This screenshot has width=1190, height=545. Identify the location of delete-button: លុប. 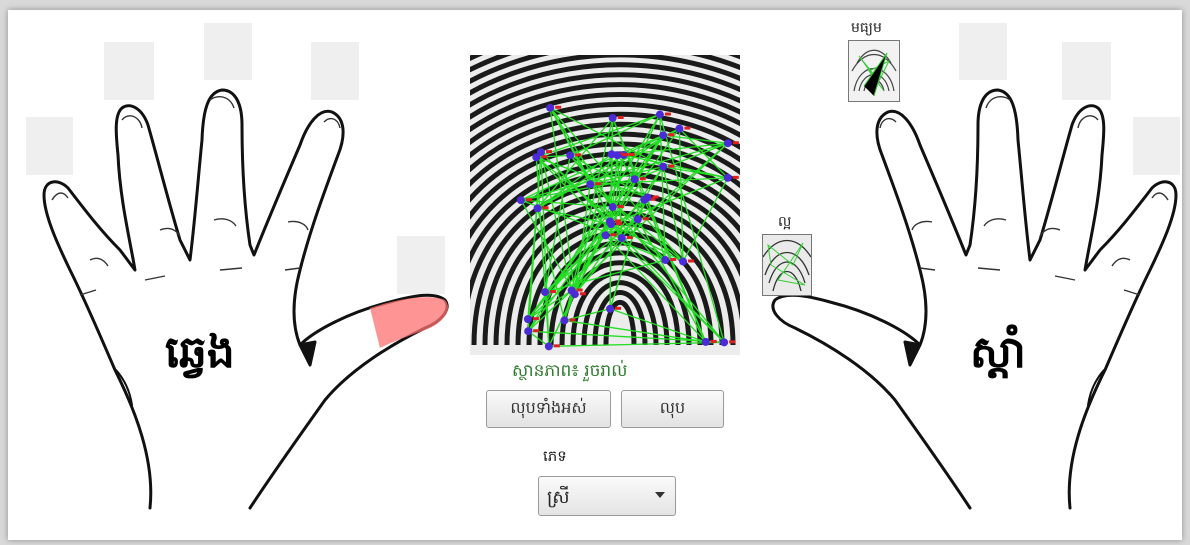
(672, 409).